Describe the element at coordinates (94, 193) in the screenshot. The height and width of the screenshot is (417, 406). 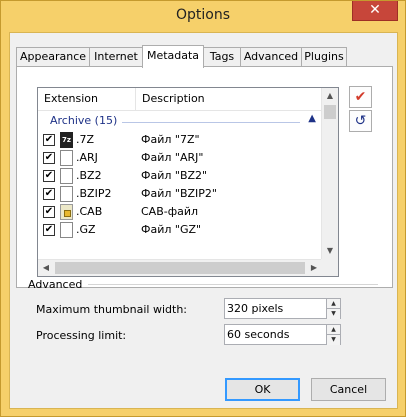
I see `extension-cell: .BZIP2` at that location.